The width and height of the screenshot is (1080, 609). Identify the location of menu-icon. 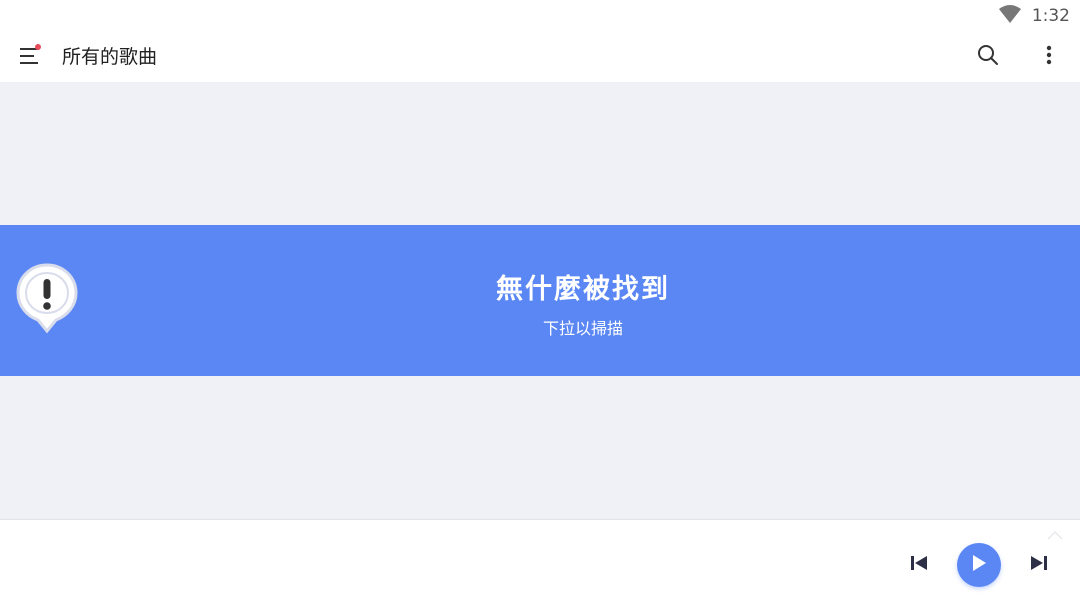
(31, 57).